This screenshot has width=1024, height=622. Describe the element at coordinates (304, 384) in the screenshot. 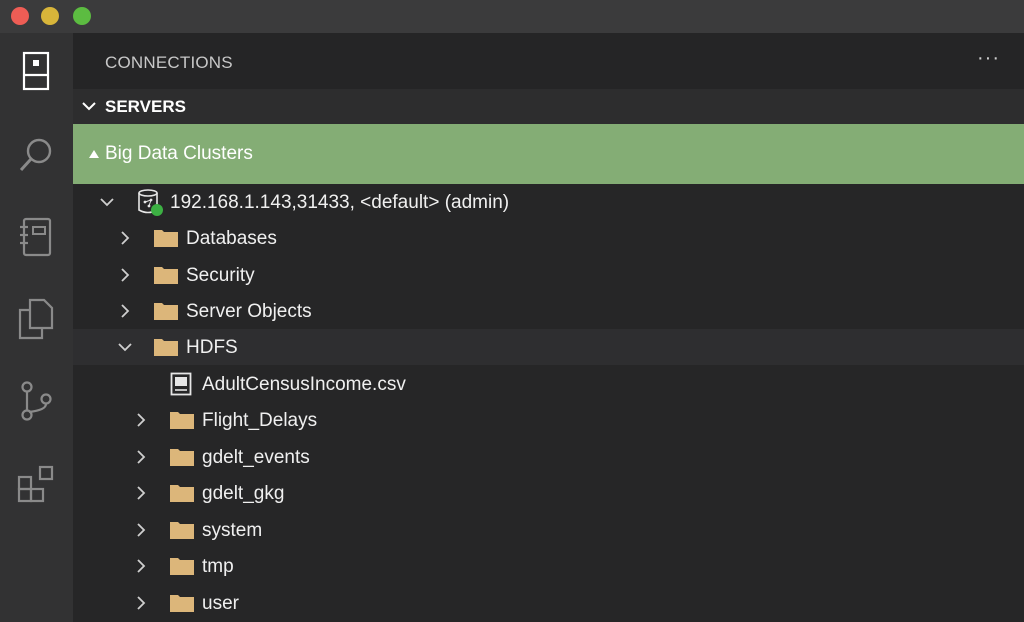

I see `file-label: AdultCensusIncome.csv` at that location.